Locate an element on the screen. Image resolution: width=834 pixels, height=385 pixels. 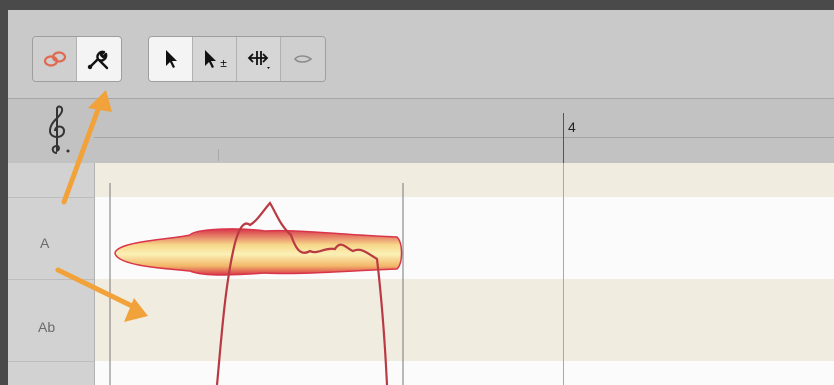
wrench-tool-button is located at coordinates (99, 59).